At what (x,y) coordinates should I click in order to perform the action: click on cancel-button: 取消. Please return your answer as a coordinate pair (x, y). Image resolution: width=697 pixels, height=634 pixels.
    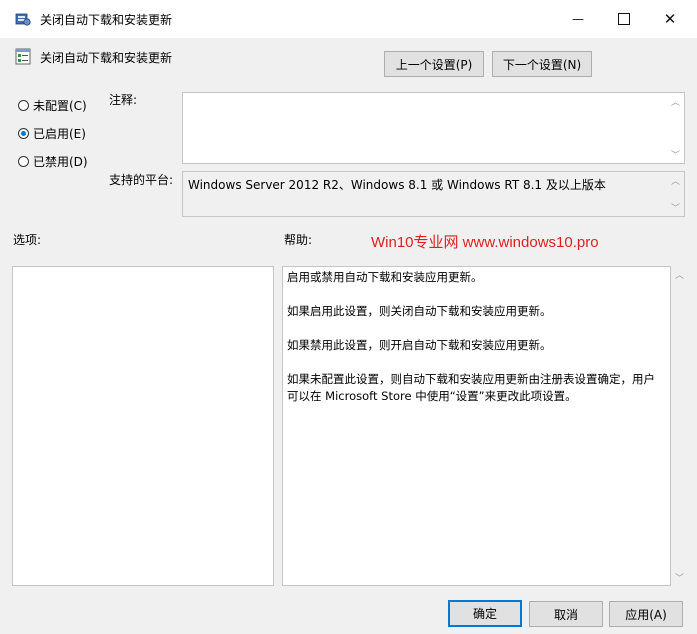
    Looking at the image, I should click on (566, 614).